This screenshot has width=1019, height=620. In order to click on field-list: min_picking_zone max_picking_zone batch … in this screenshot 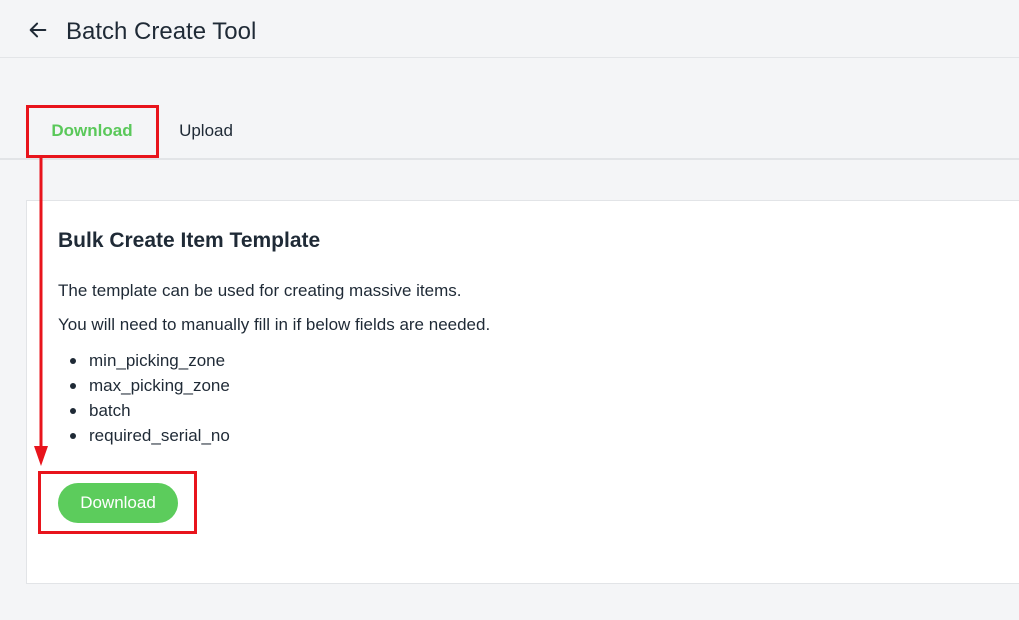, I will do `click(144, 398)`.